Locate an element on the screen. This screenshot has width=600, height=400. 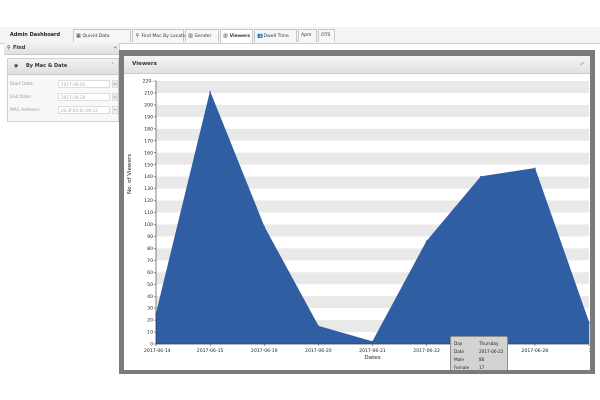
tooltip-row-female: Female 17 is located at coordinates (480, 367).